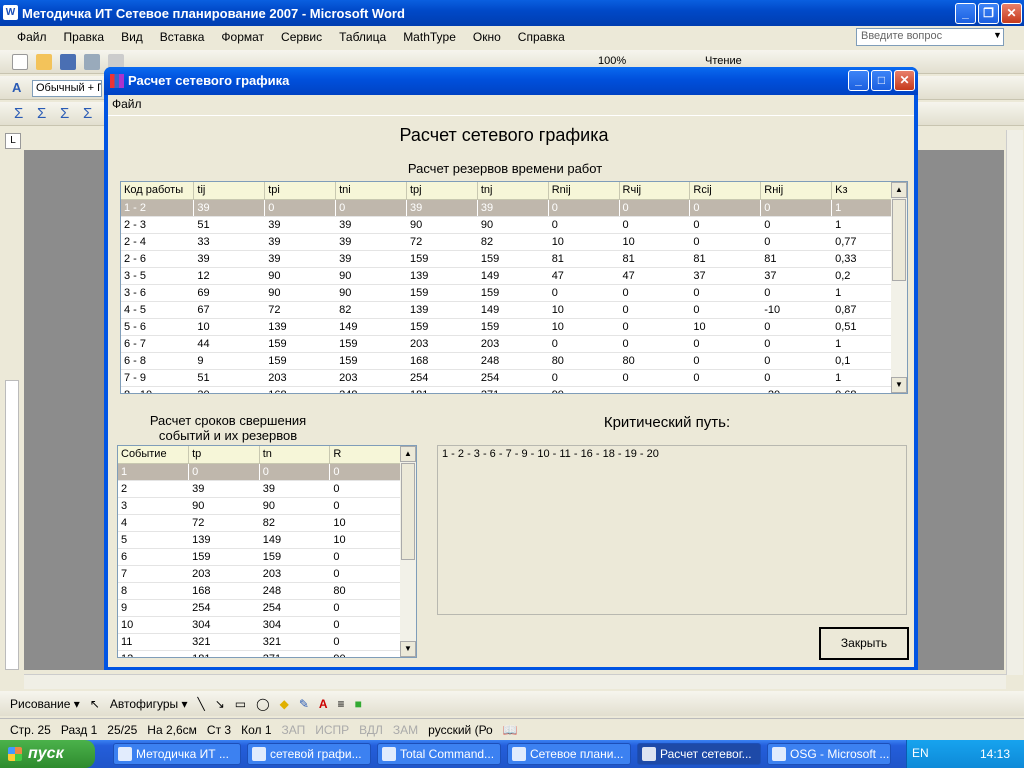  Describe the element at coordinates (513, 191) in the screenshot. I see `works-column-header: tnj` at that location.